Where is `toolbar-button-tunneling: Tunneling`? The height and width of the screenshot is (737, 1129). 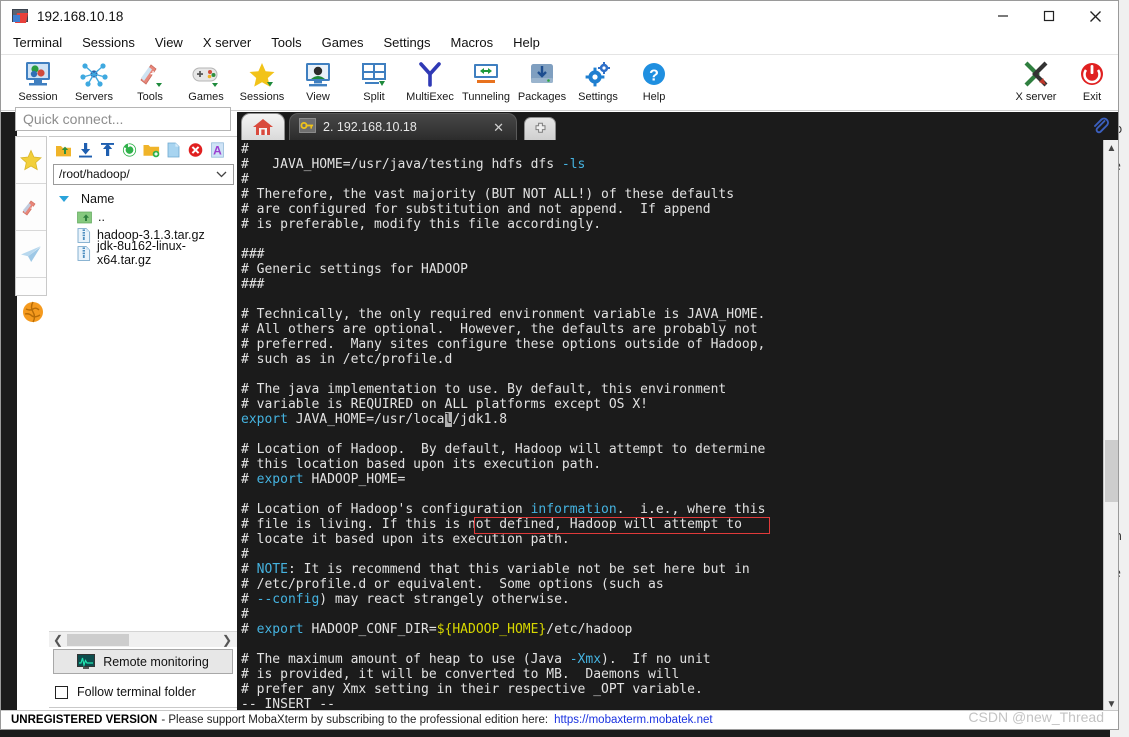 toolbar-button-tunneling: Tunneling is located at coordinates (486, 80).